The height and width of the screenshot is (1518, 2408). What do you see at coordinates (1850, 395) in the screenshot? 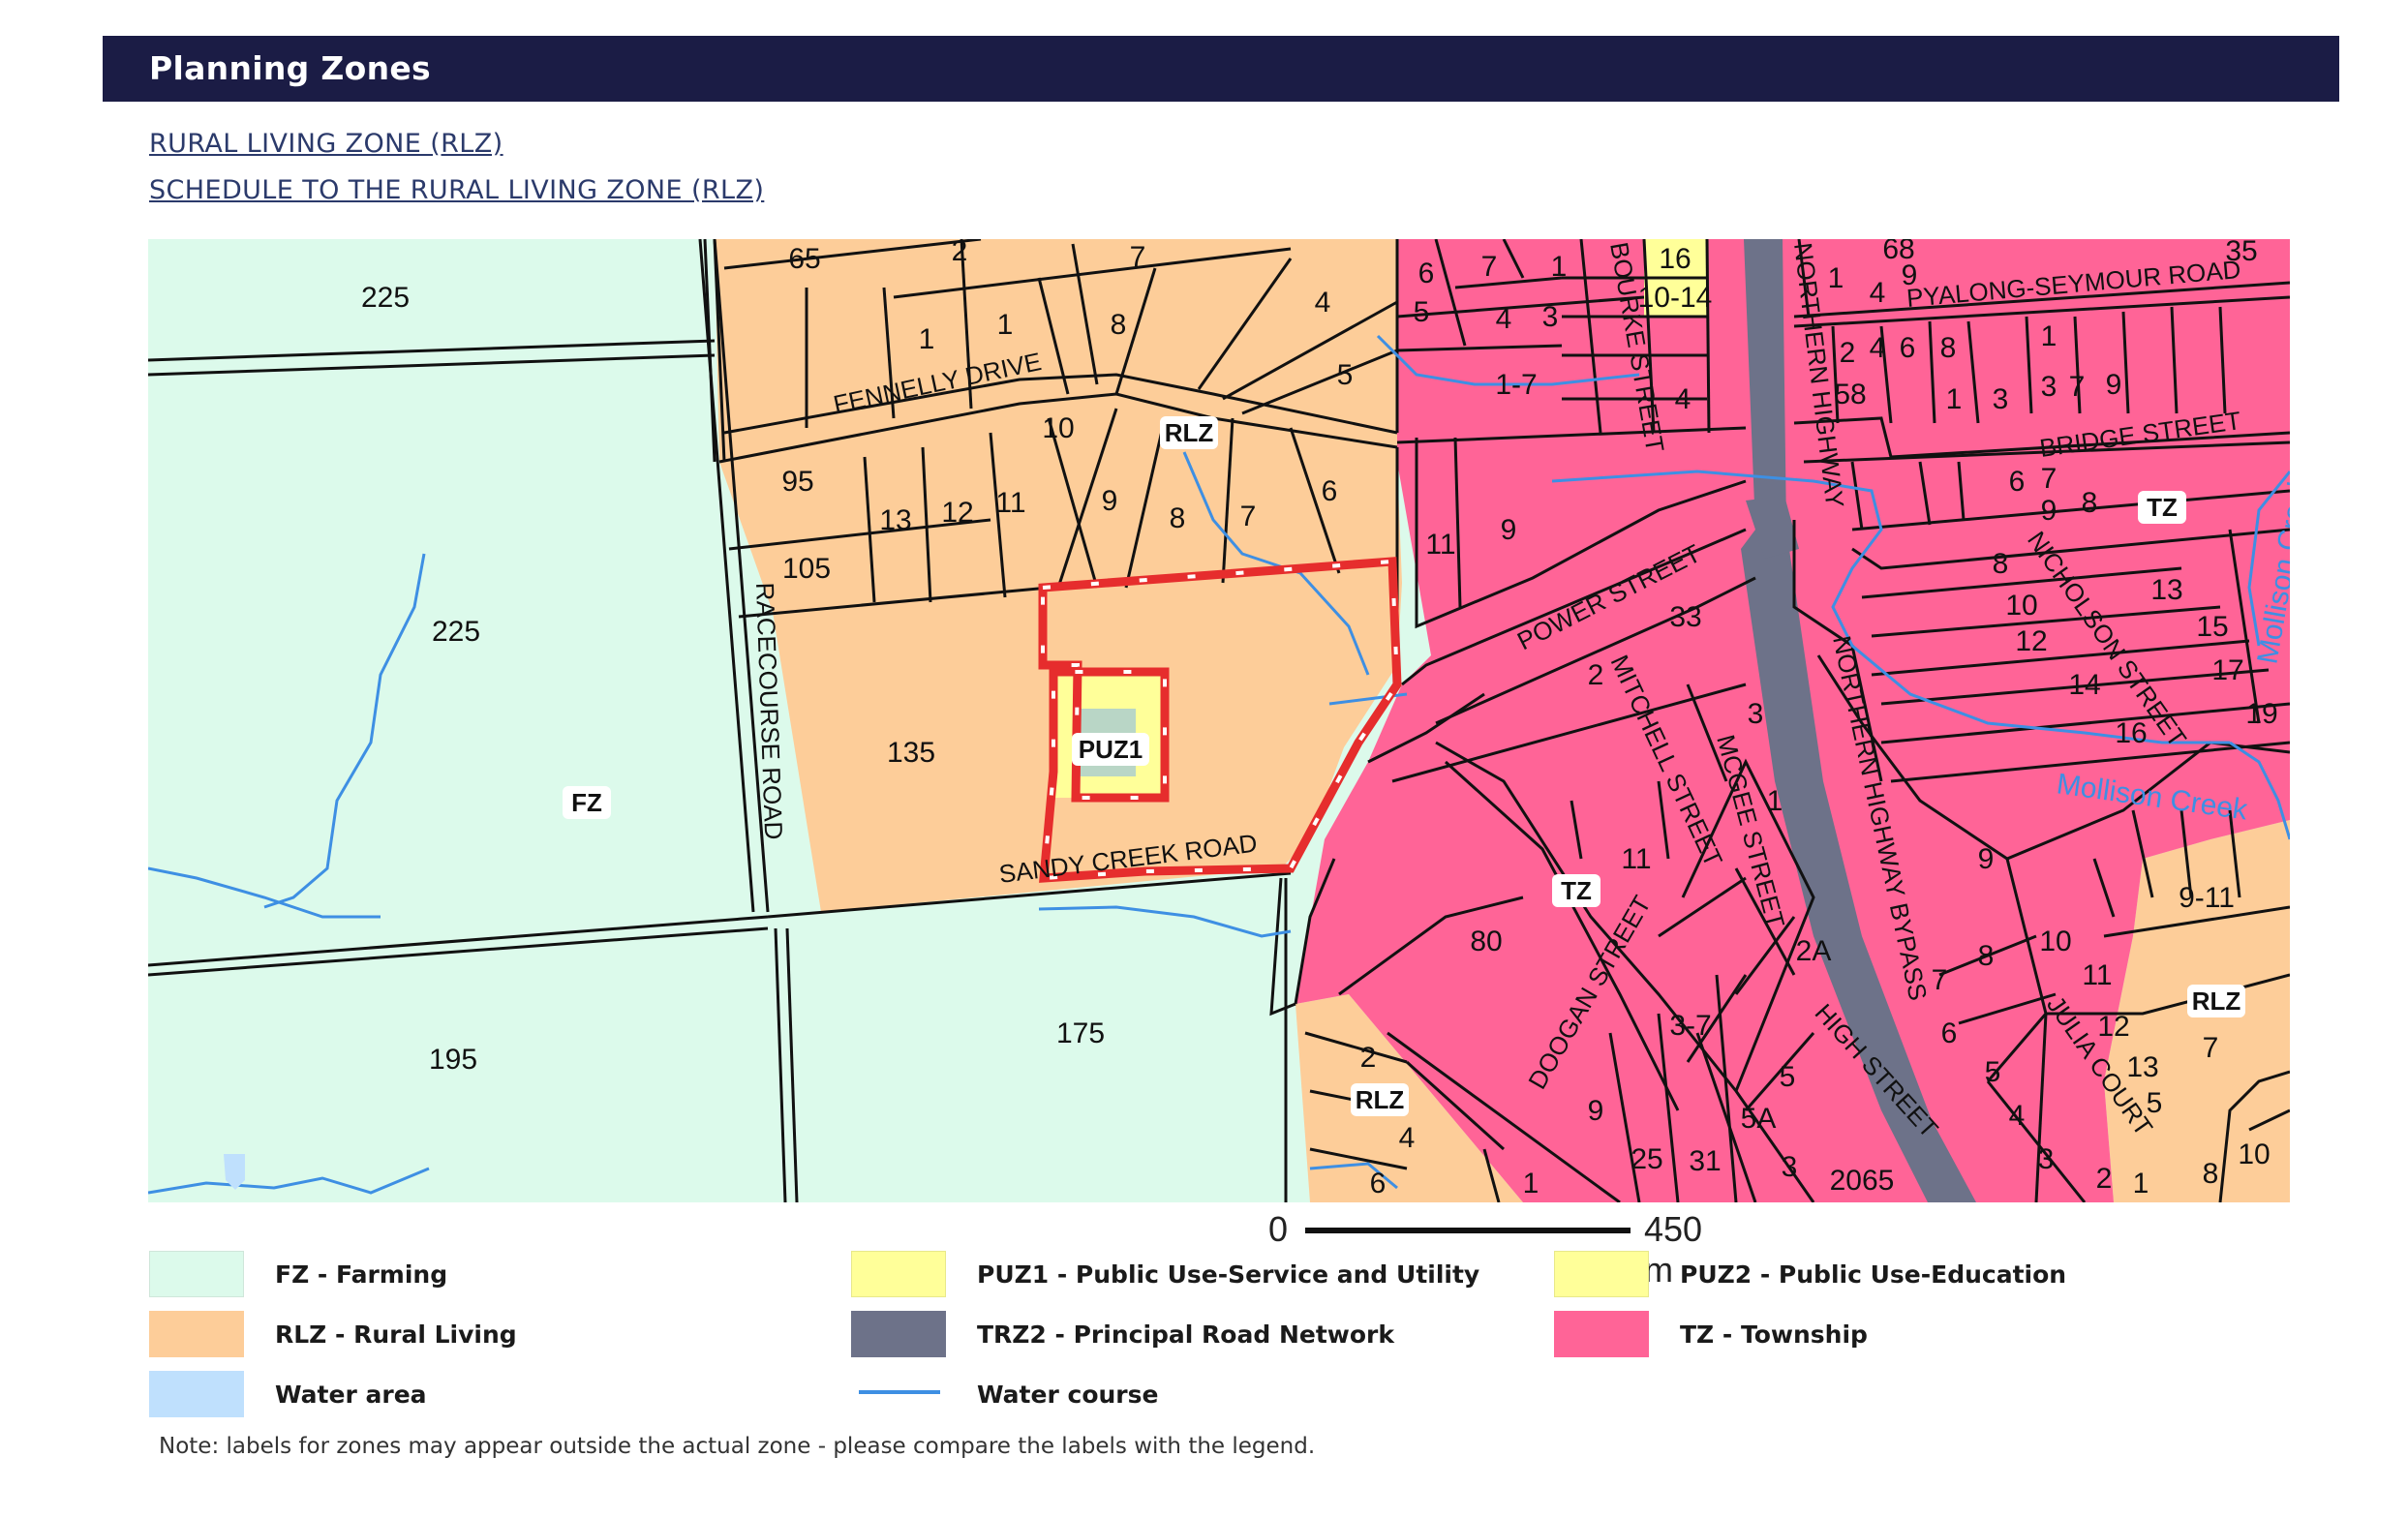
I see `parcel-number: 58` at bounding box center [1850, 395].